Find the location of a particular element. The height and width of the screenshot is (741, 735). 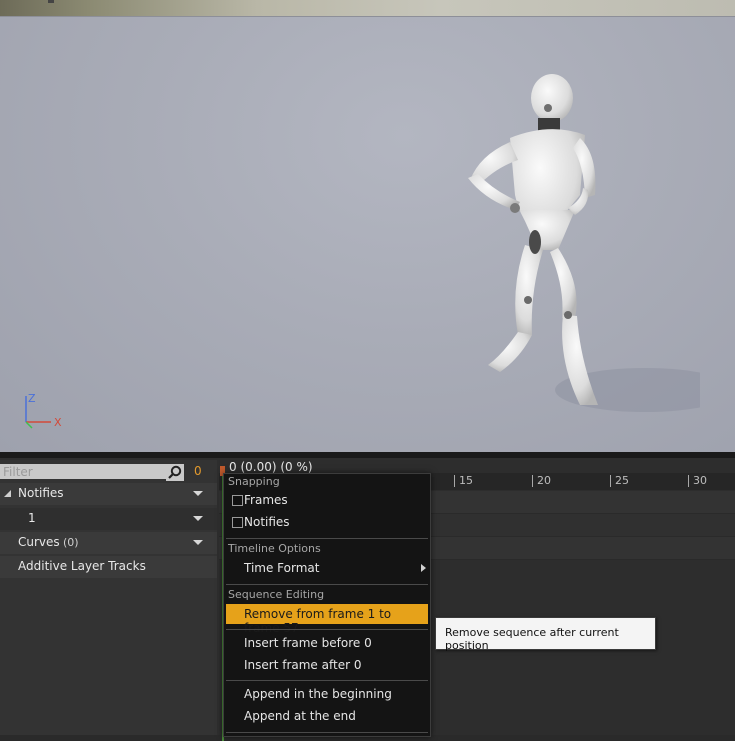

track-label-notifies: Notifies is located at coordinates (41, 493).